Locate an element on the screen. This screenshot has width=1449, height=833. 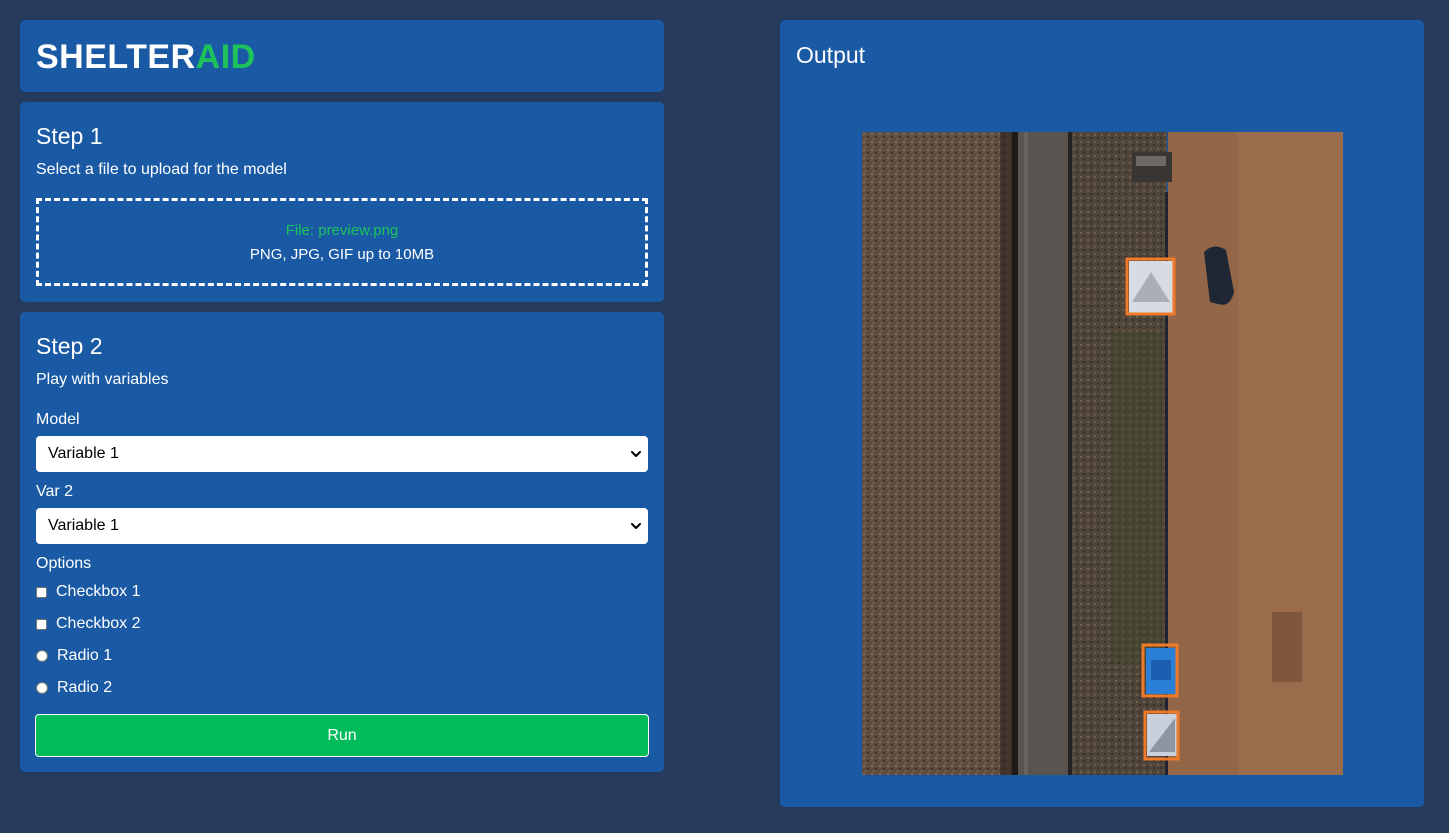
radio1-option: Radio 1 is located at coordinates (74, 656).